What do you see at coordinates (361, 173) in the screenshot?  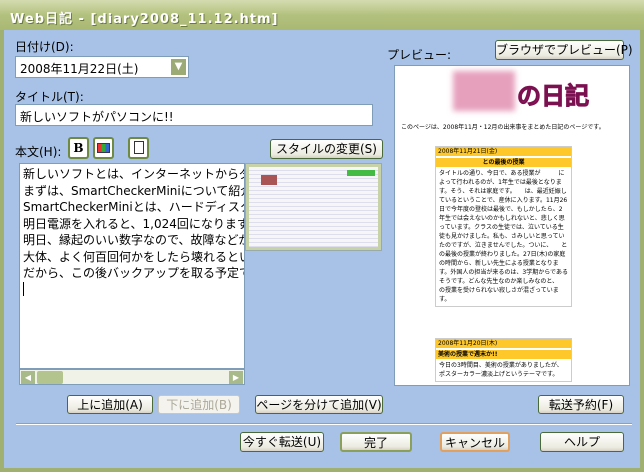 I see `thumb-status` at bounding box center [361, 173].